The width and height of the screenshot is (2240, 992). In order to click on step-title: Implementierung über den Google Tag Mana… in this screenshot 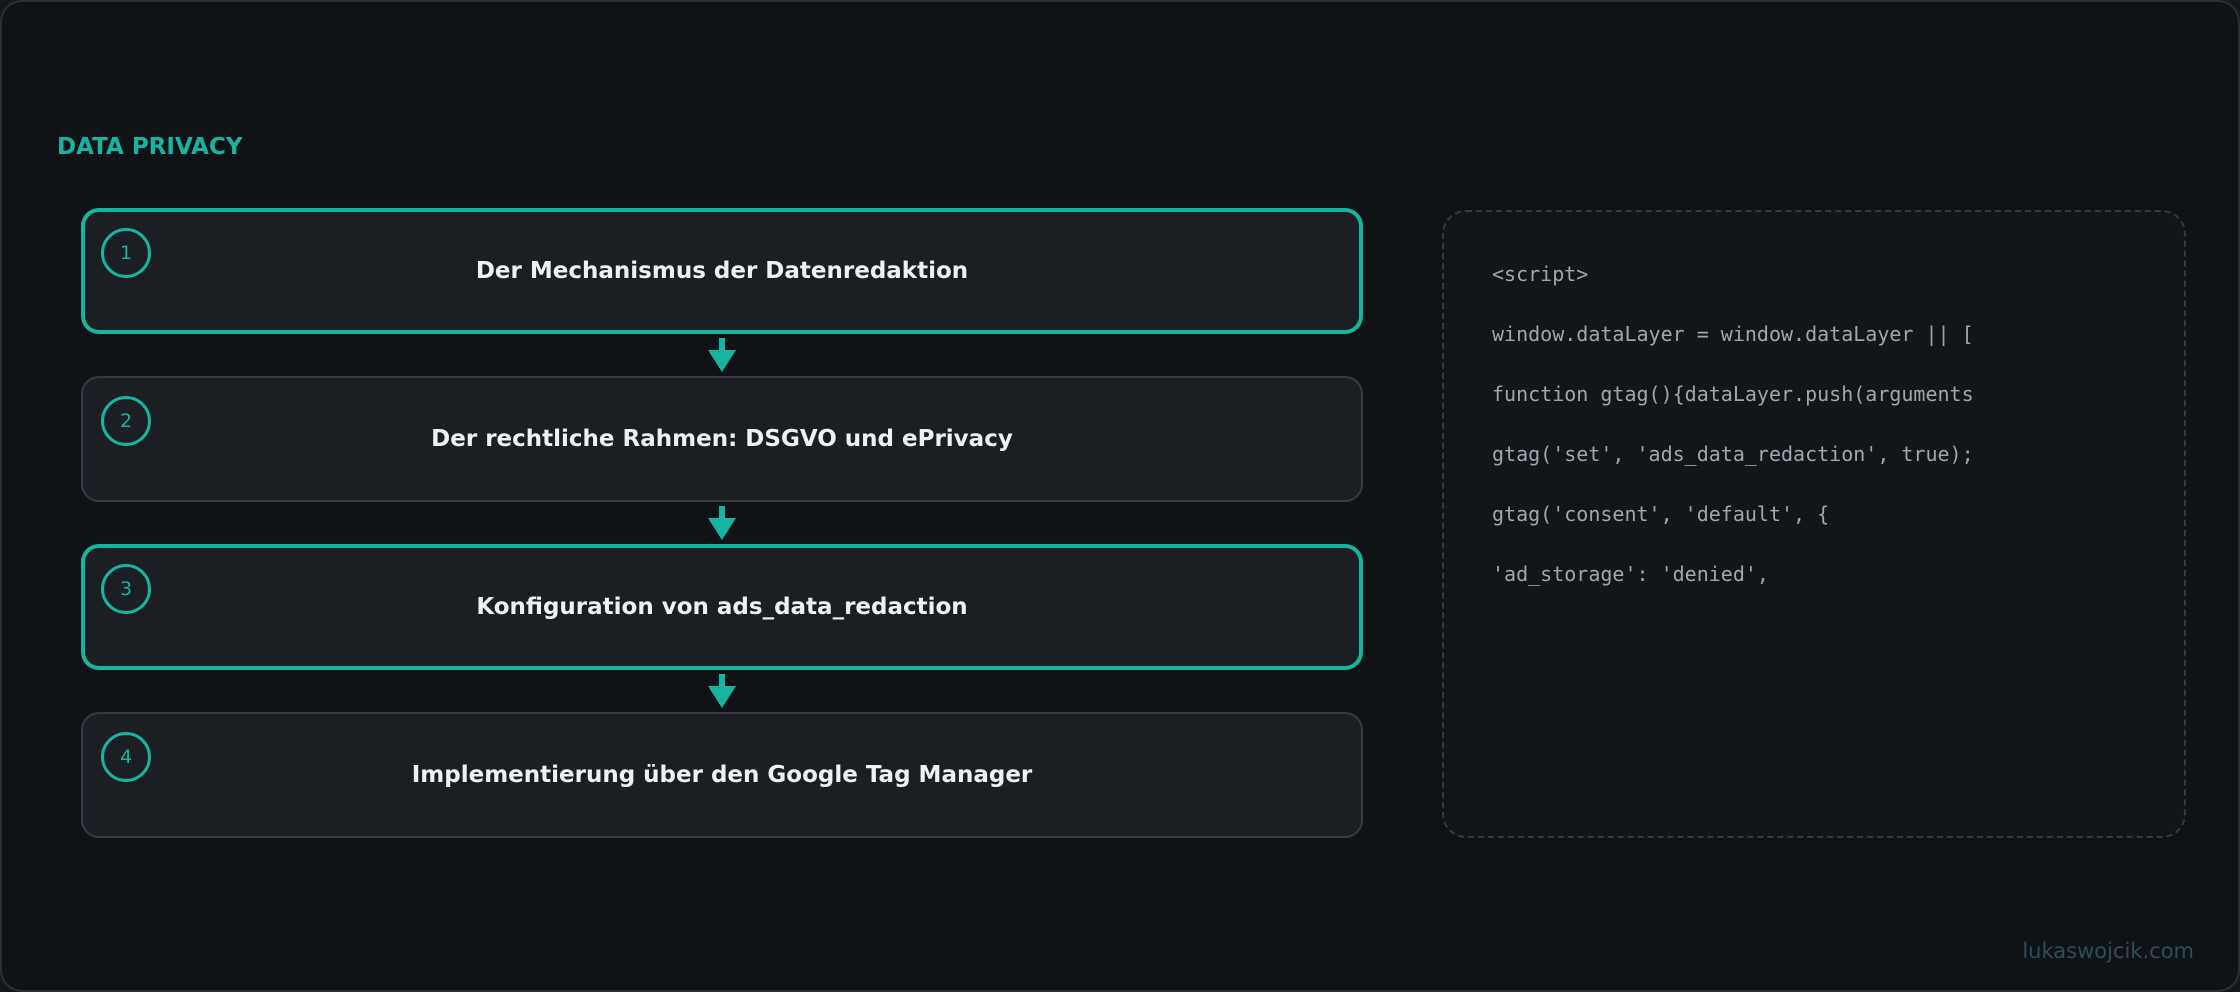, I will do `click(722, 775)`.